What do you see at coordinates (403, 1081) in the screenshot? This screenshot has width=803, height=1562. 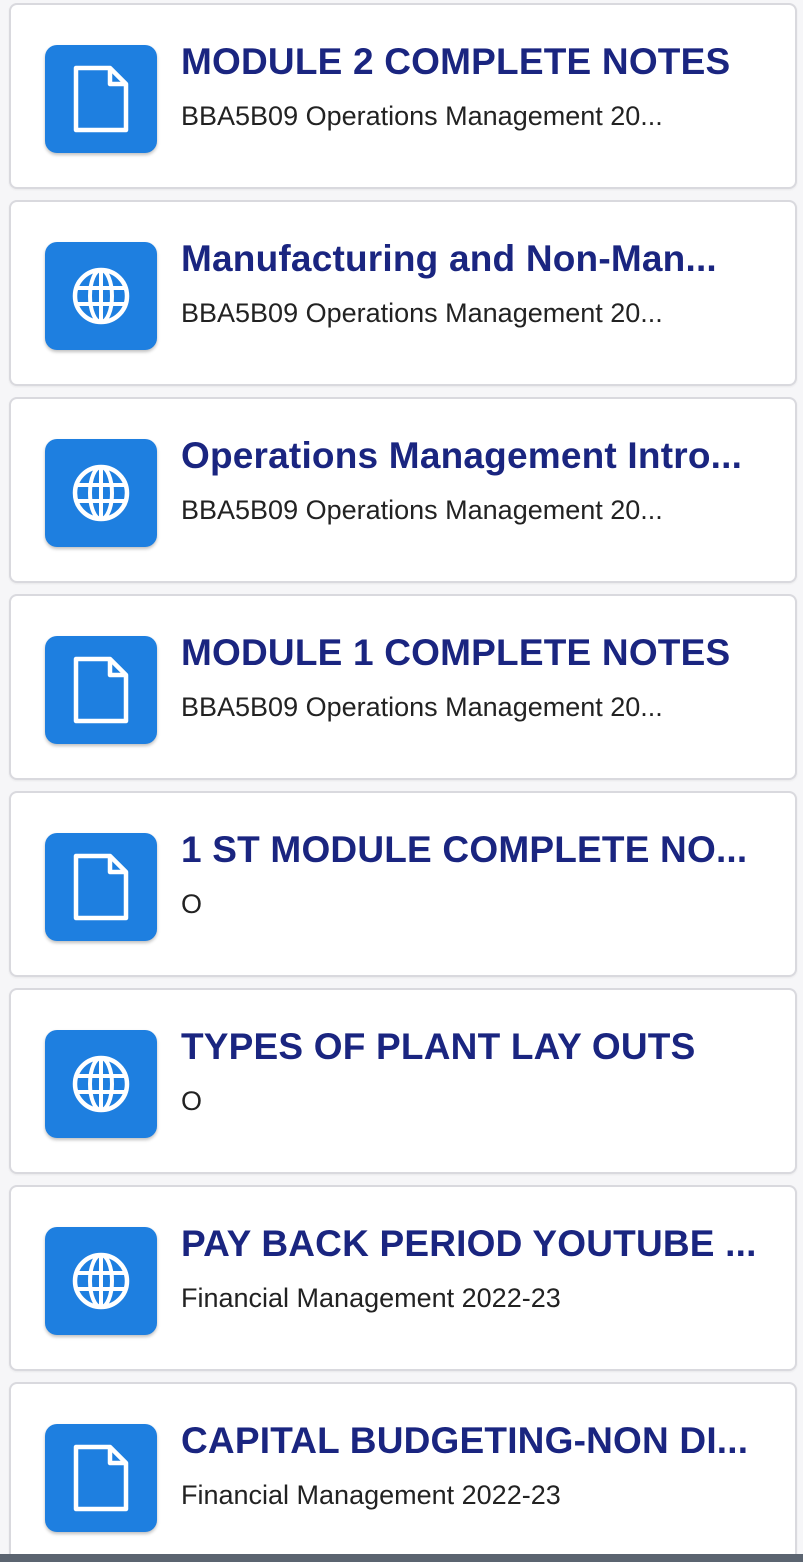 I see `list-item: TYPES OF PLANT LAY OUTS O` at bounding box center [403, 1081].